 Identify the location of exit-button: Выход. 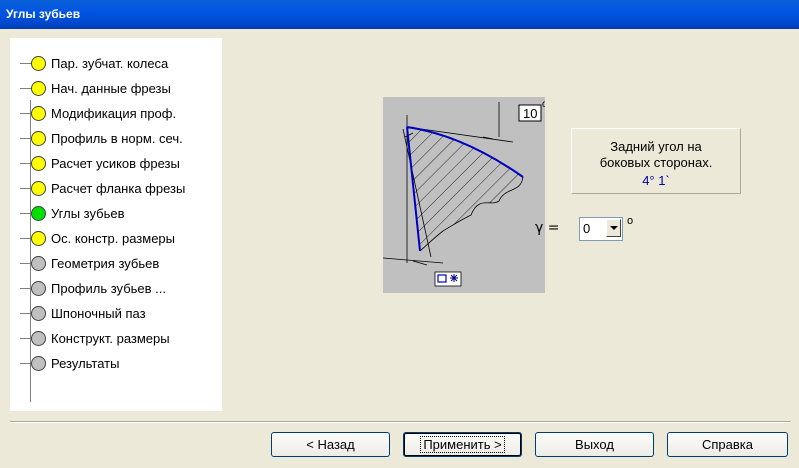
(594, 444).